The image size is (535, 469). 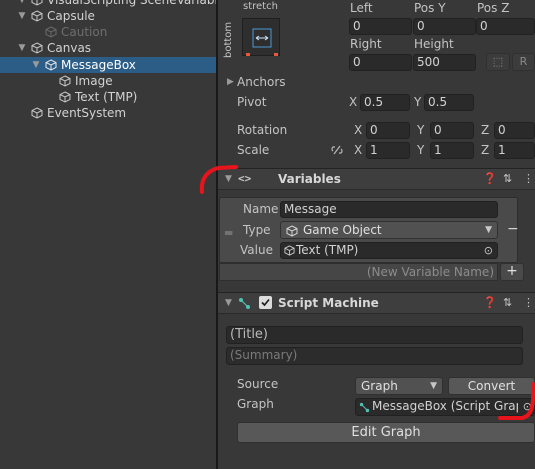 What do you see at coordinates (449, 102) in the screenshot?
I see `pivot-y-field: 0.5` at bounding box center [449, 102].